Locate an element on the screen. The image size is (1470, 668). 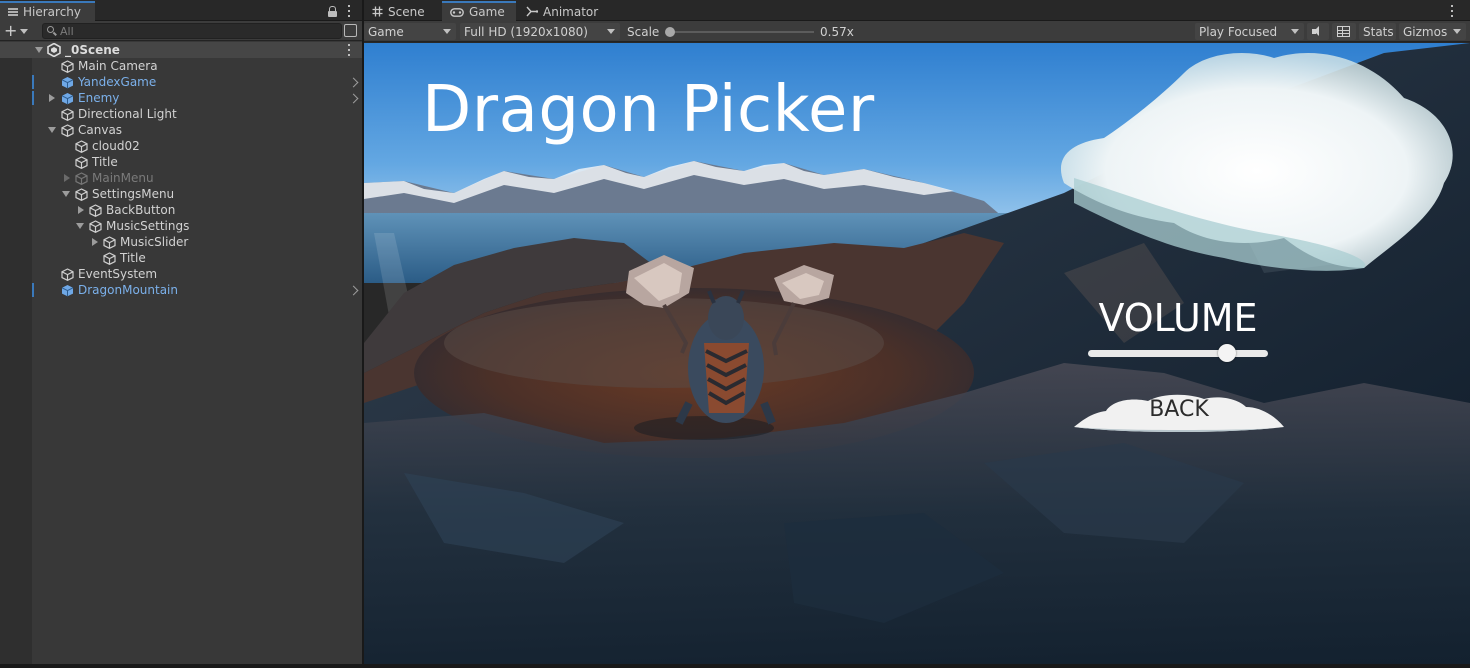
scale-slider-track is located at coordinates (740, 32).